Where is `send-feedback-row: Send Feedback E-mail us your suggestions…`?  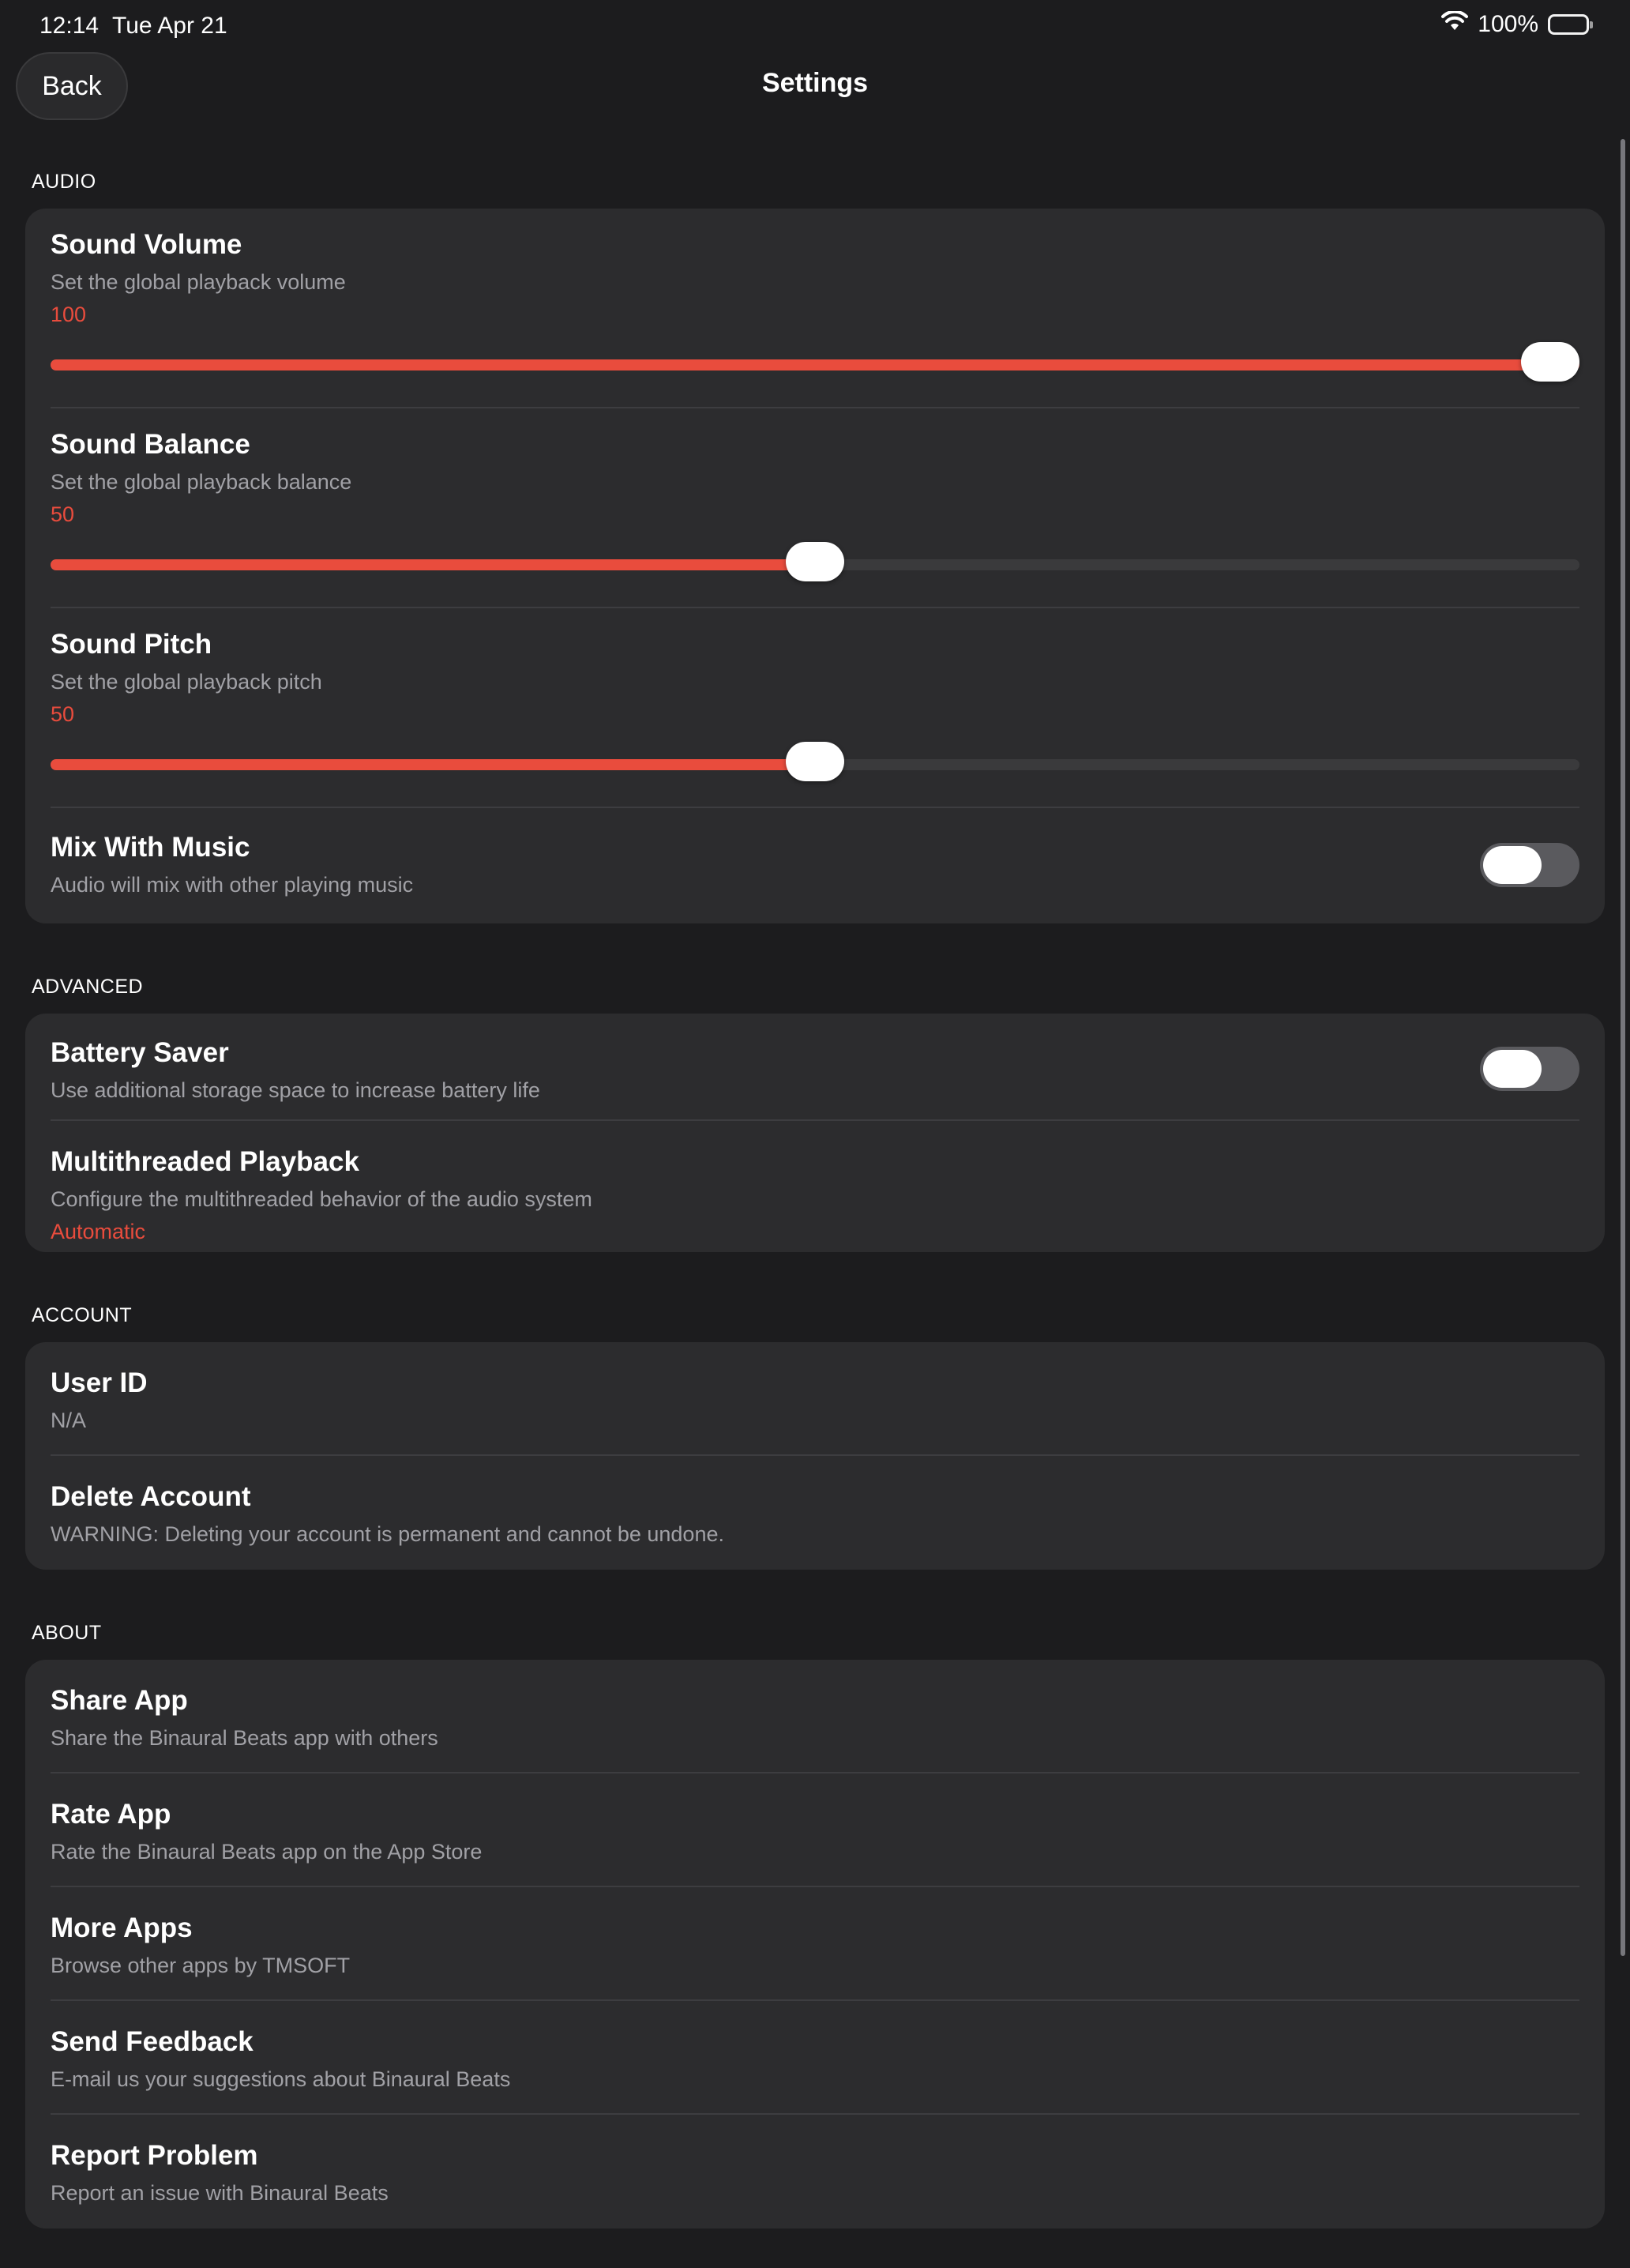 send-feedback-row: Send Feedback E-mail us your suggestions… is located at coordinates (815, 2058).